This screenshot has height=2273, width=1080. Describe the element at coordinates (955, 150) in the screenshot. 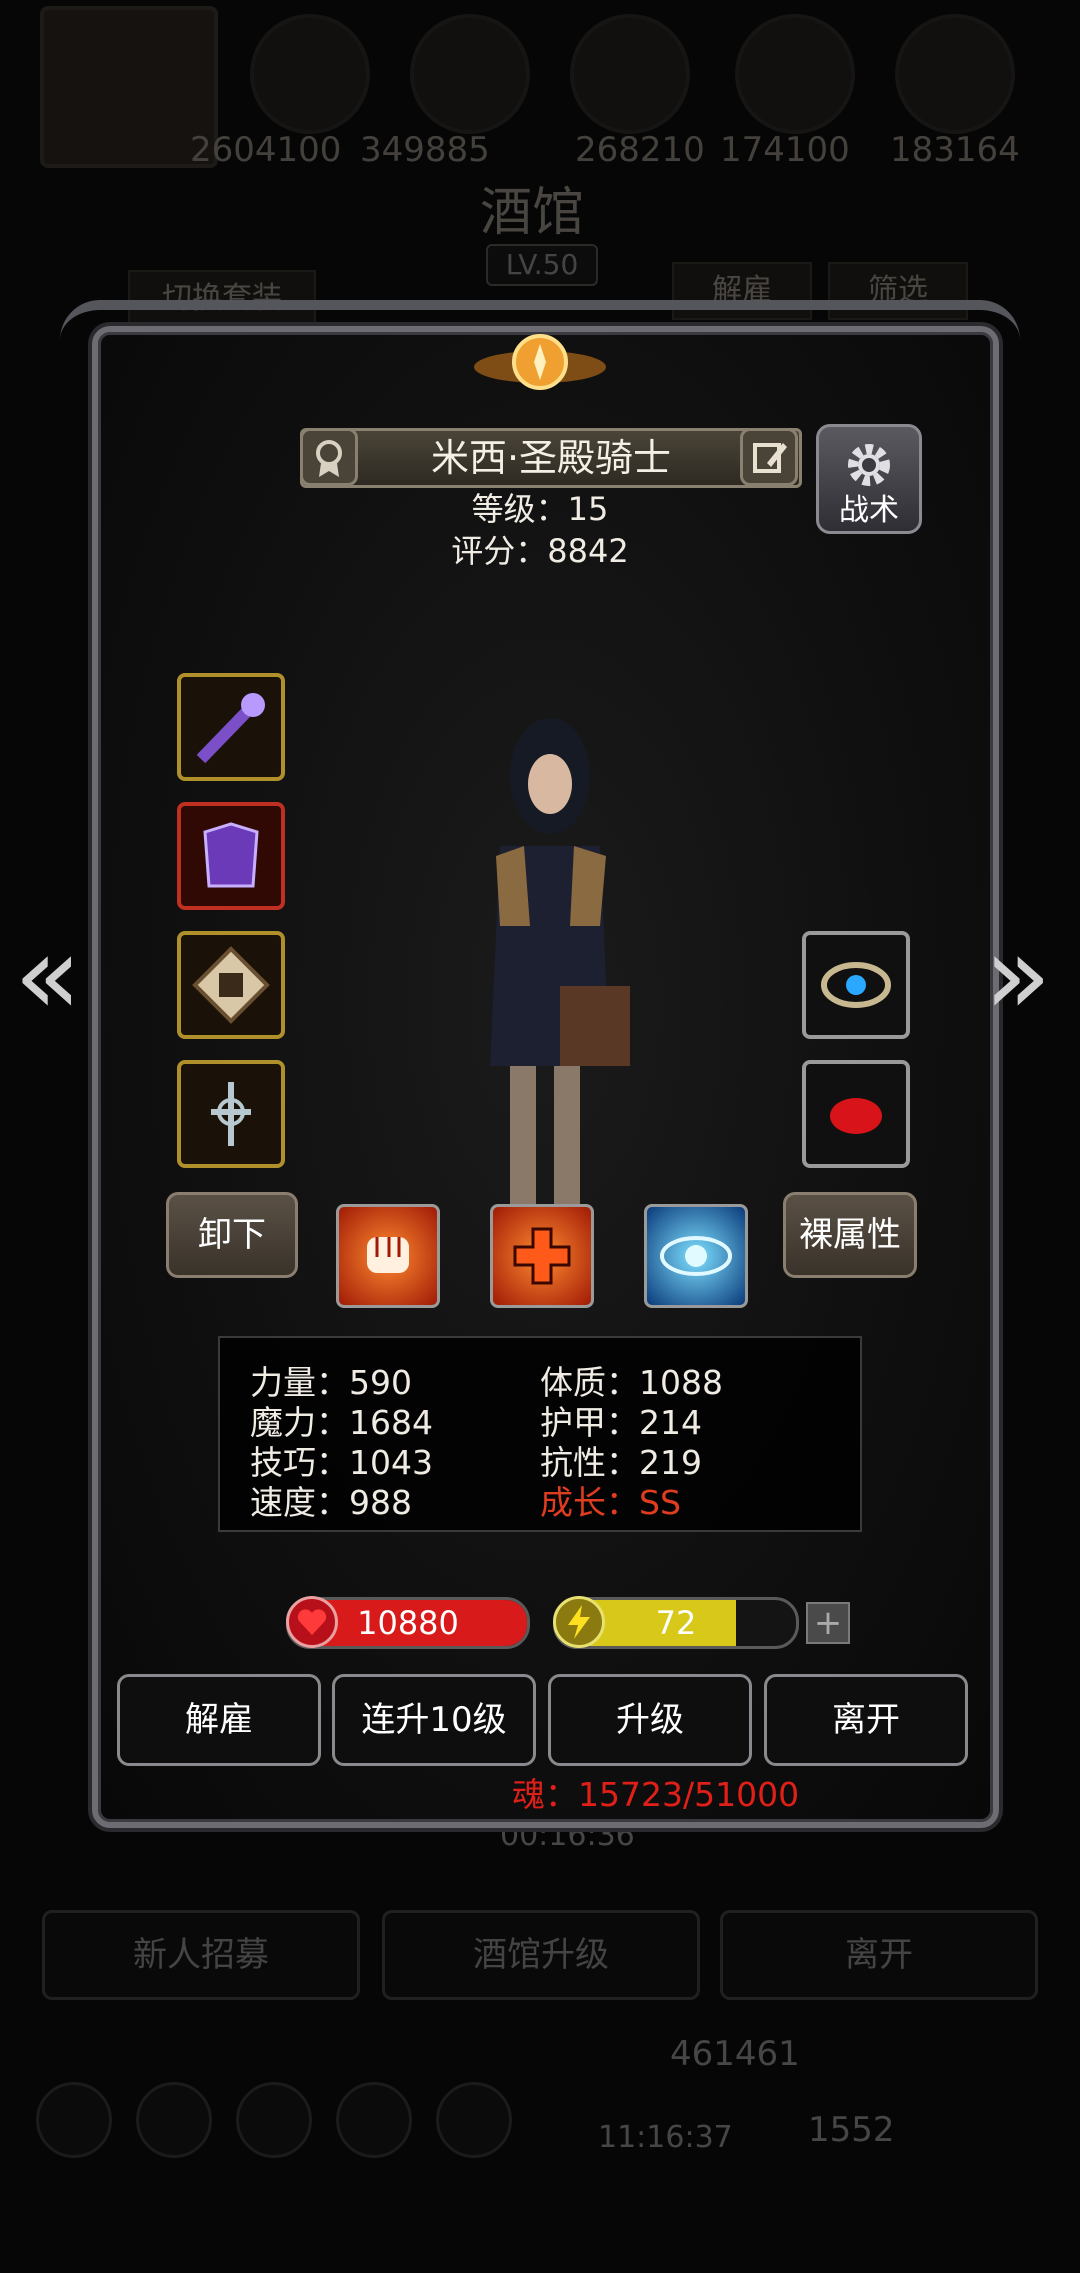

I see `resource-value-5: 183164` at that location.